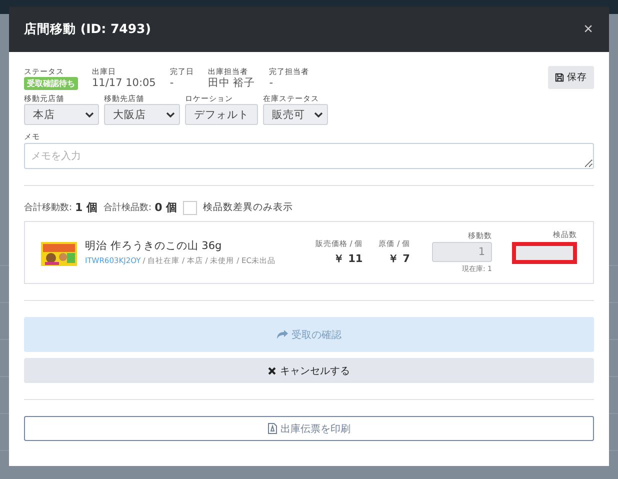  I want to click on modal-title: 店間移動 (ID: 7493), so click(87, 29).